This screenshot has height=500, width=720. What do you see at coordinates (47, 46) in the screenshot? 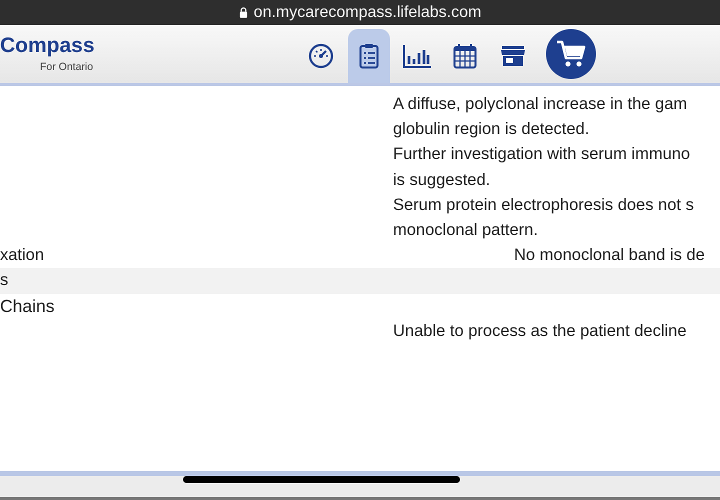
I see `logo-text: Compass` at bounding box center [47, 46].